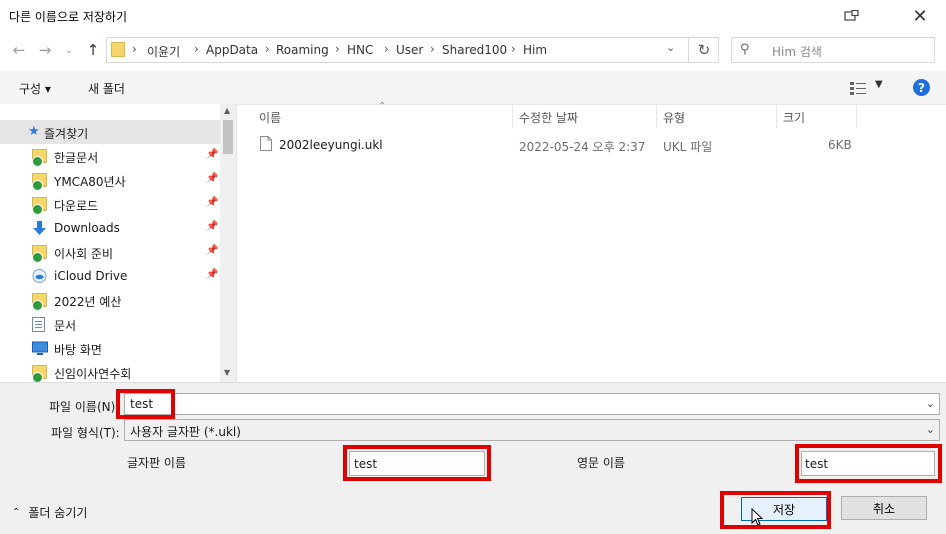 This screenshot has height=534, width=946. I want to click on quick-access-label: 즐겨찾기, so click(66, 134).